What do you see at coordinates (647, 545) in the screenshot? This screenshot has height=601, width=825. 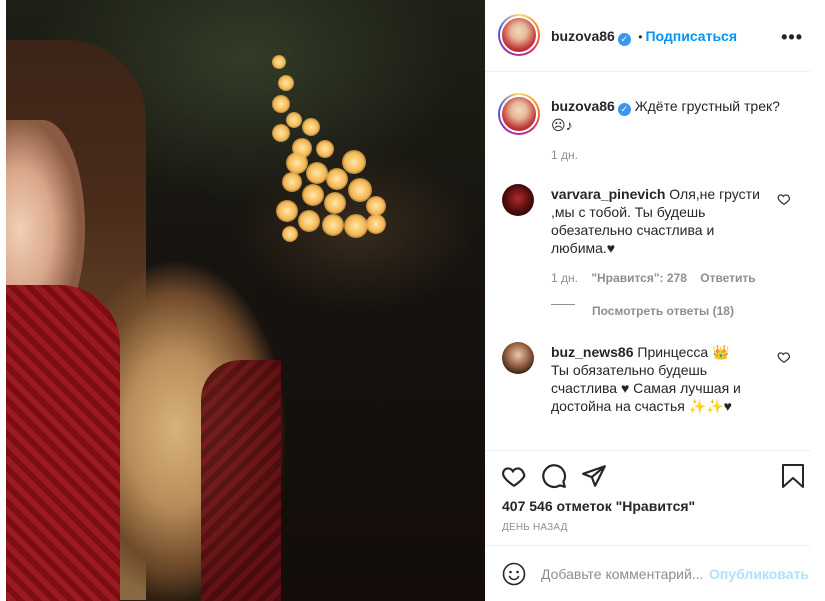 I see `comment-box-divider` at bounding box center [647, 545].